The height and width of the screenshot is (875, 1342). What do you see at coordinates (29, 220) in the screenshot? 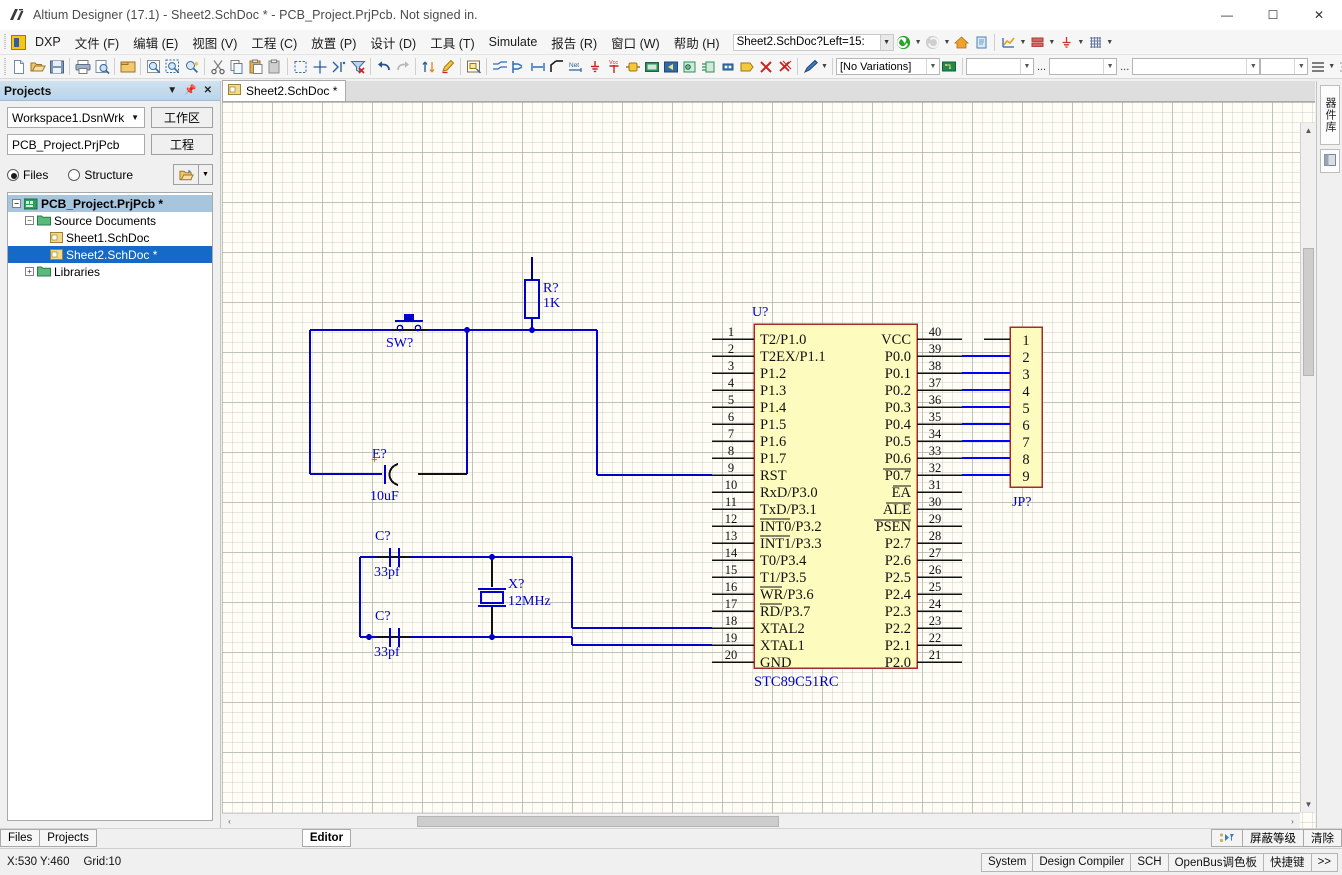
I see `tree-expander: −` at bounding box center [29, 220].